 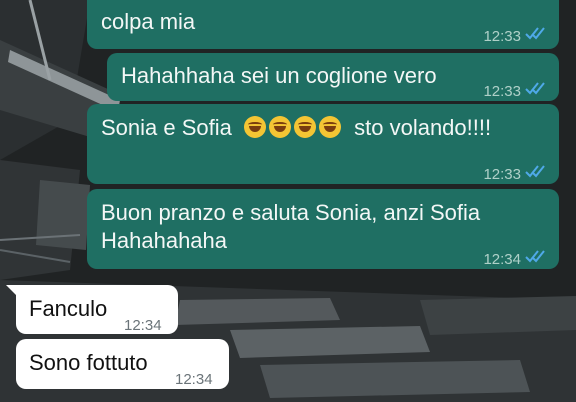 I want to click on message-outgoing-1: colpa mia 12:33, so click(x=323, y=24).